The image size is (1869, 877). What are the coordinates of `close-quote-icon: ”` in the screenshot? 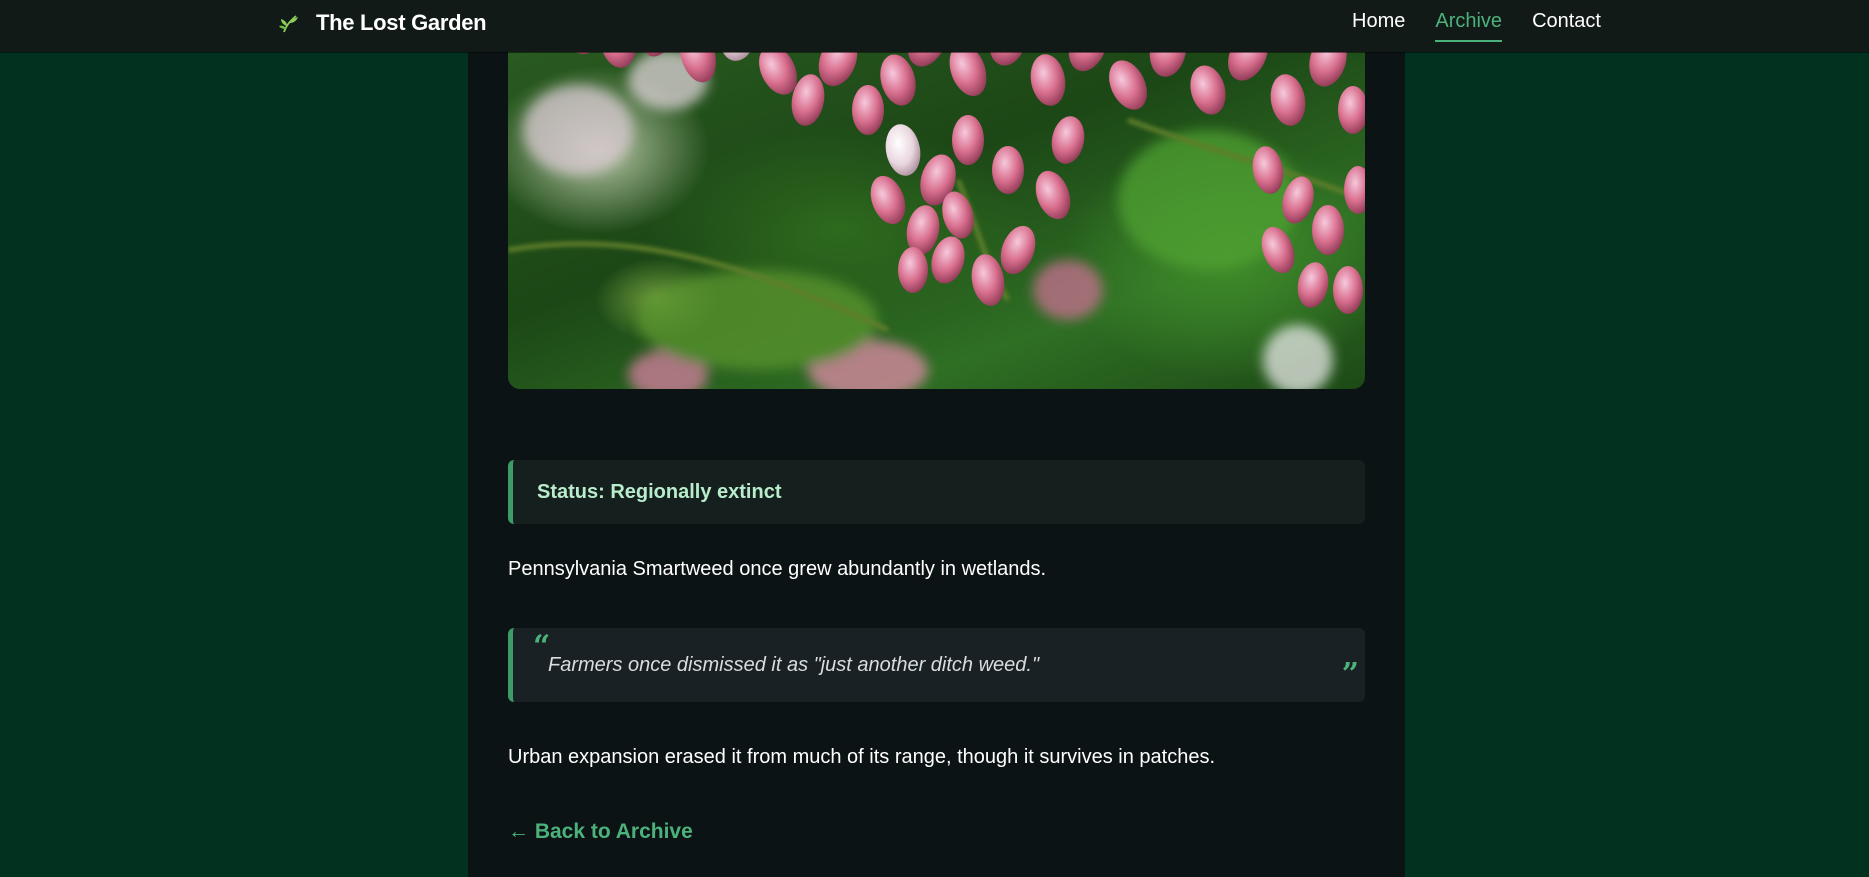 It's located at (1350, 674).